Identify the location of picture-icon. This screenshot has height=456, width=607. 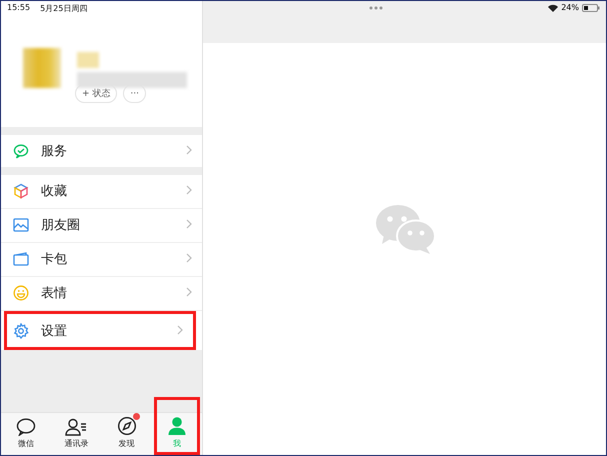
(21, 225).